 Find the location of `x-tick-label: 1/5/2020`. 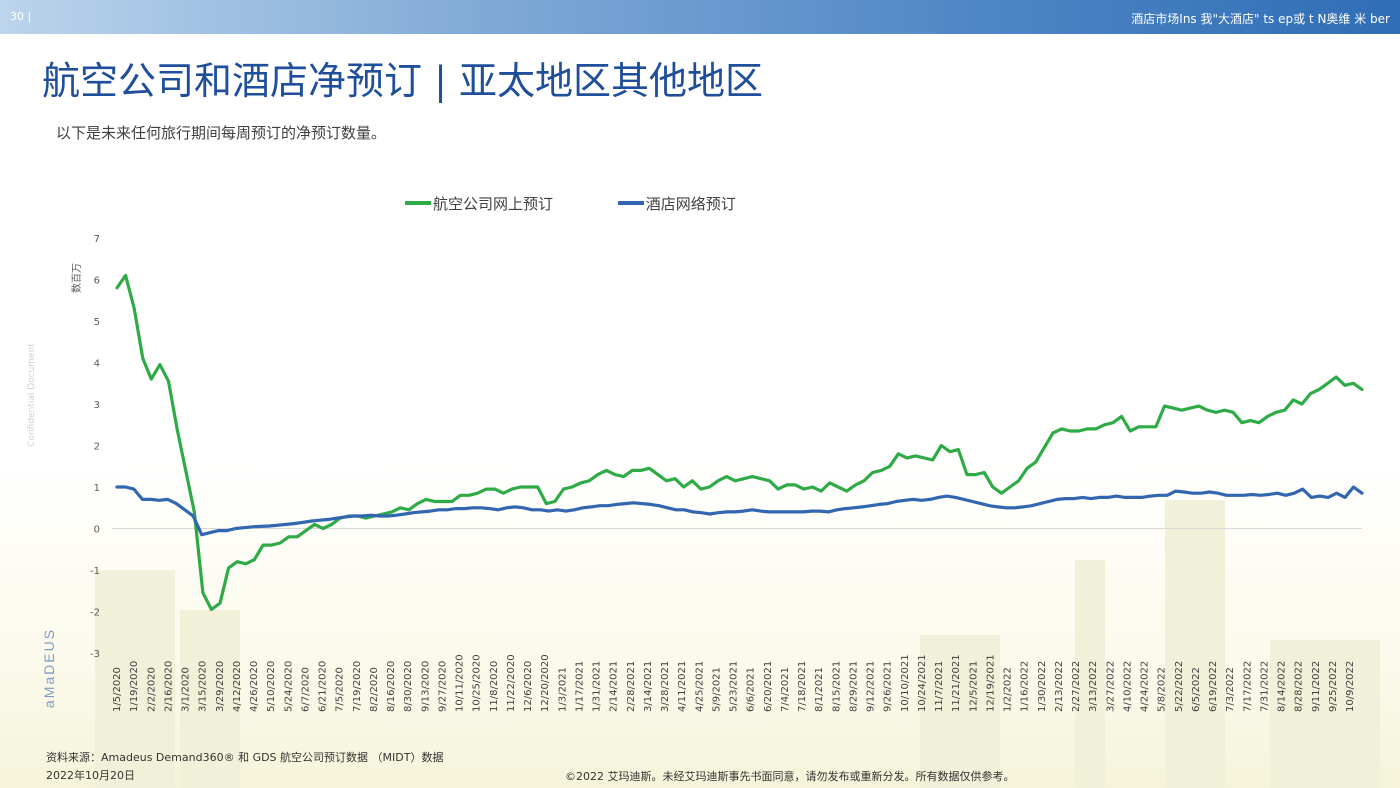

x-tick-label: 1/5/2020 is located at coordinates (117, 689).